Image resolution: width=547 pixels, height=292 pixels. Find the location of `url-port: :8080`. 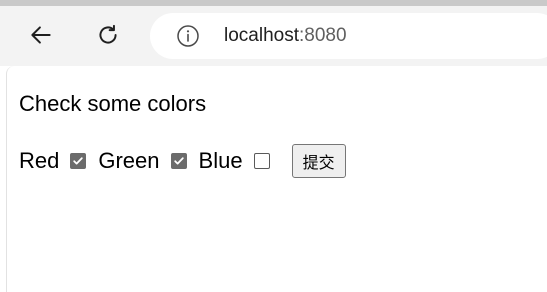

url-port: :8080 is located at coordinates (323, 35).